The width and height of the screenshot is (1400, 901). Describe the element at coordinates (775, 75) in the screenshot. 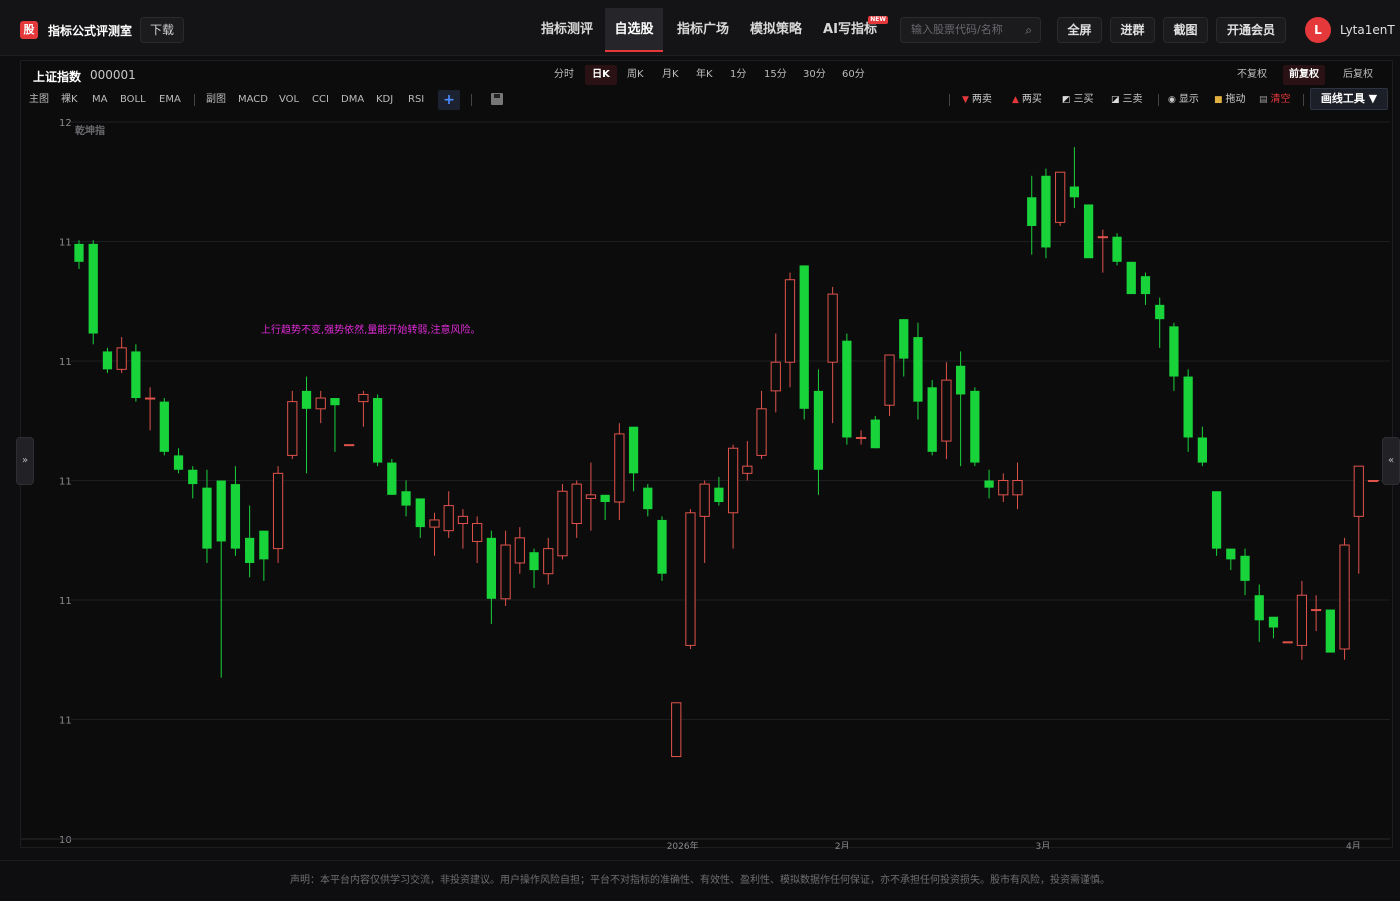

I see `period-15min: 15分` at that location.